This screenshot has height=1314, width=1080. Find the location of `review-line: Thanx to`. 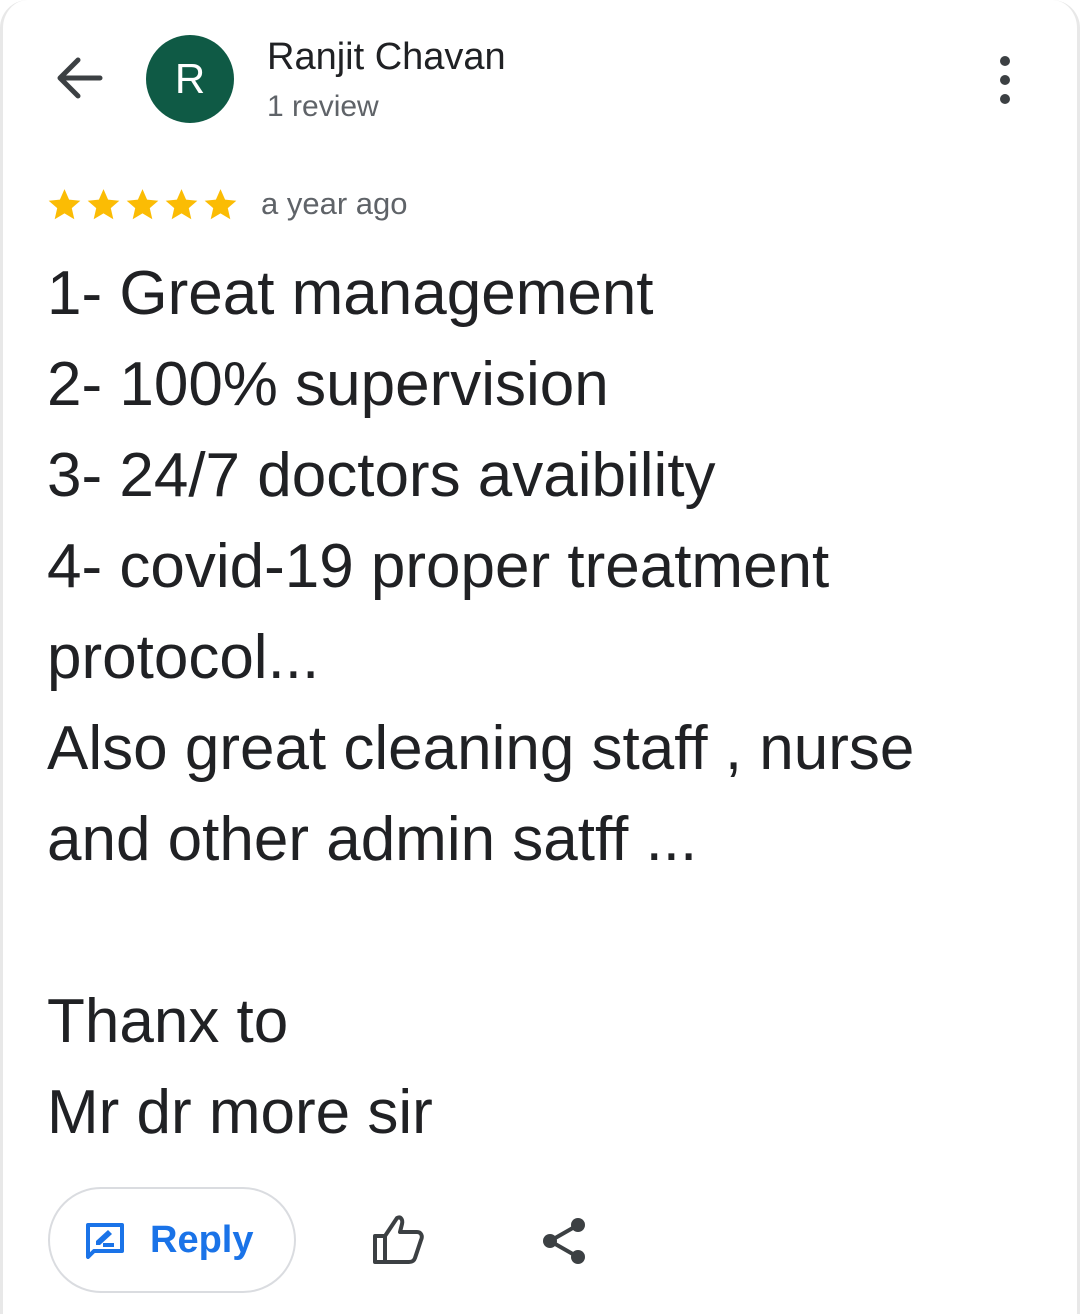

review-line: Thanx to is located at coordinates (168, 1021).